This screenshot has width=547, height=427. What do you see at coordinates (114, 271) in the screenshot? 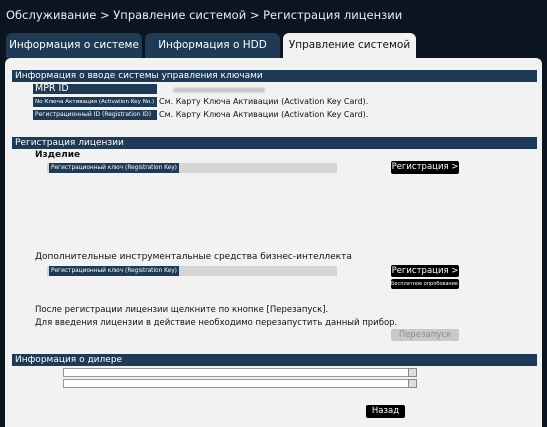
I see `bi-registration-key-label: Регистрационный ключ (Registration Key)` at bounding box center [114, 271].